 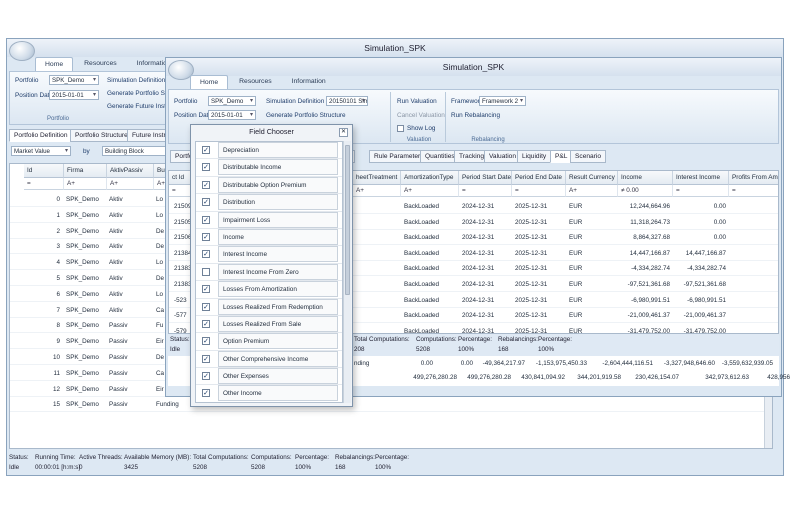 I want to click on back-simdef-button: Simulation Definition, so click(x=136, y=80).